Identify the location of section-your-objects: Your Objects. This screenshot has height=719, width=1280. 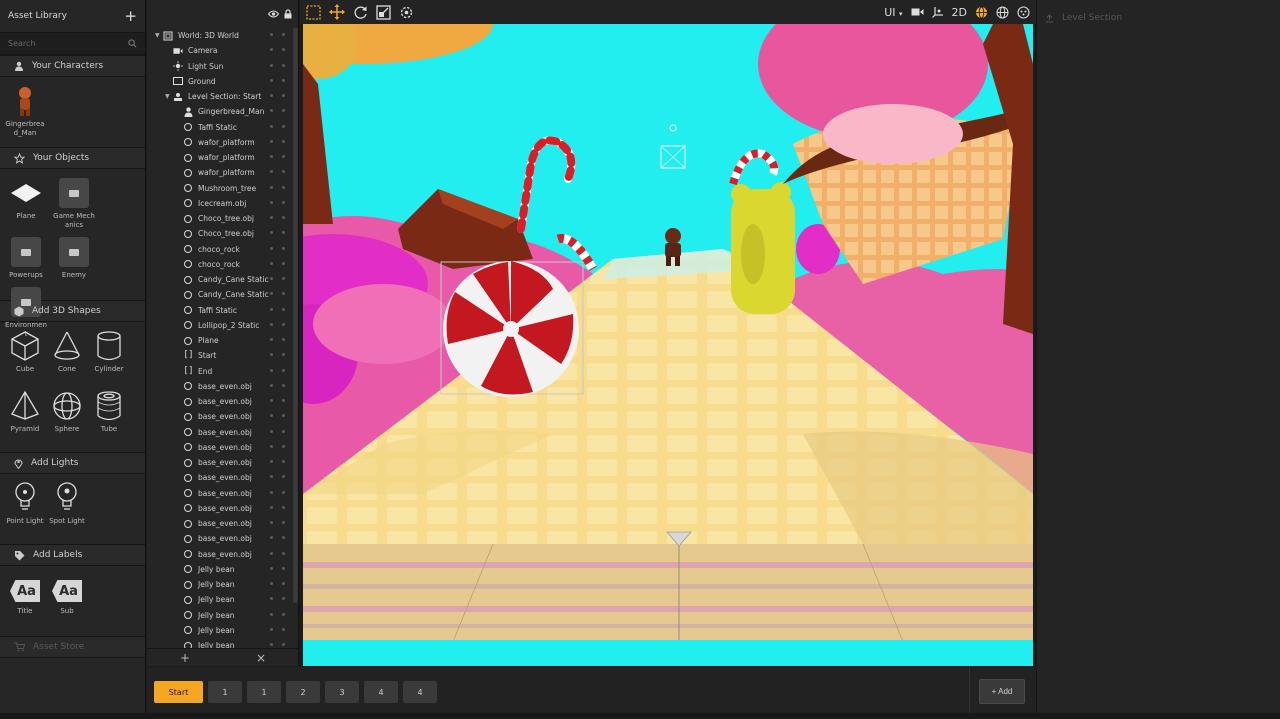
(72, 158).